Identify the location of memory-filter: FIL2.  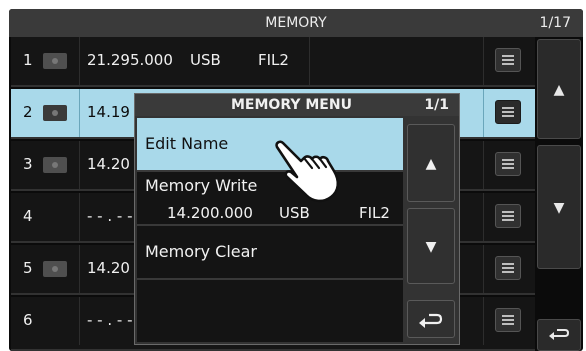
(273, 60).